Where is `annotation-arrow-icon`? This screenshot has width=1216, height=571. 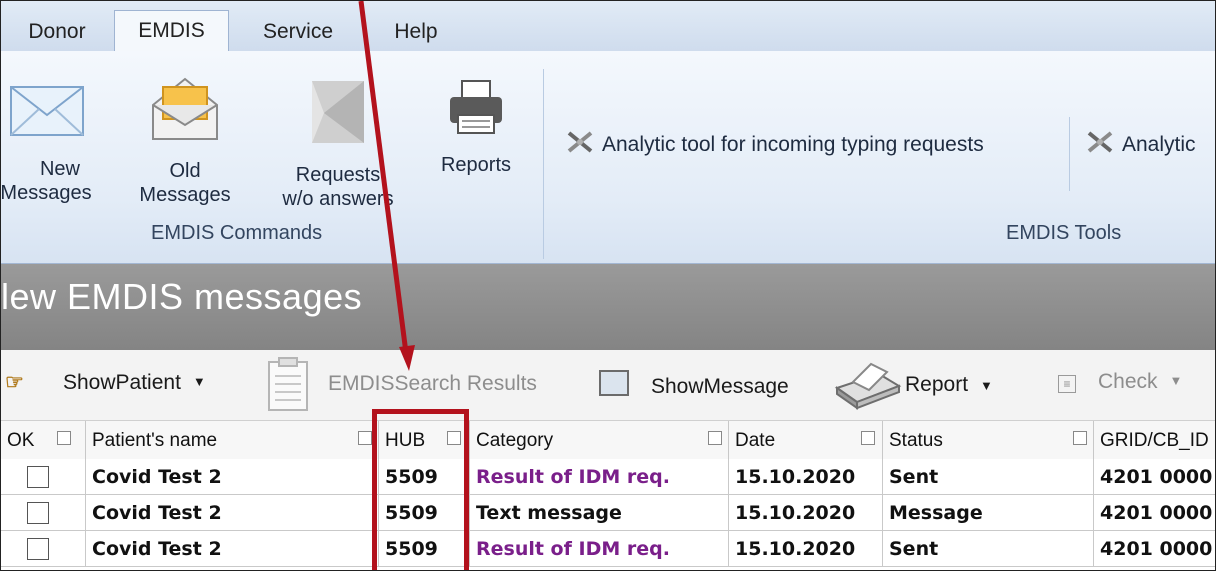 annotation-arrow-icon is located at coordinates (386, 186).